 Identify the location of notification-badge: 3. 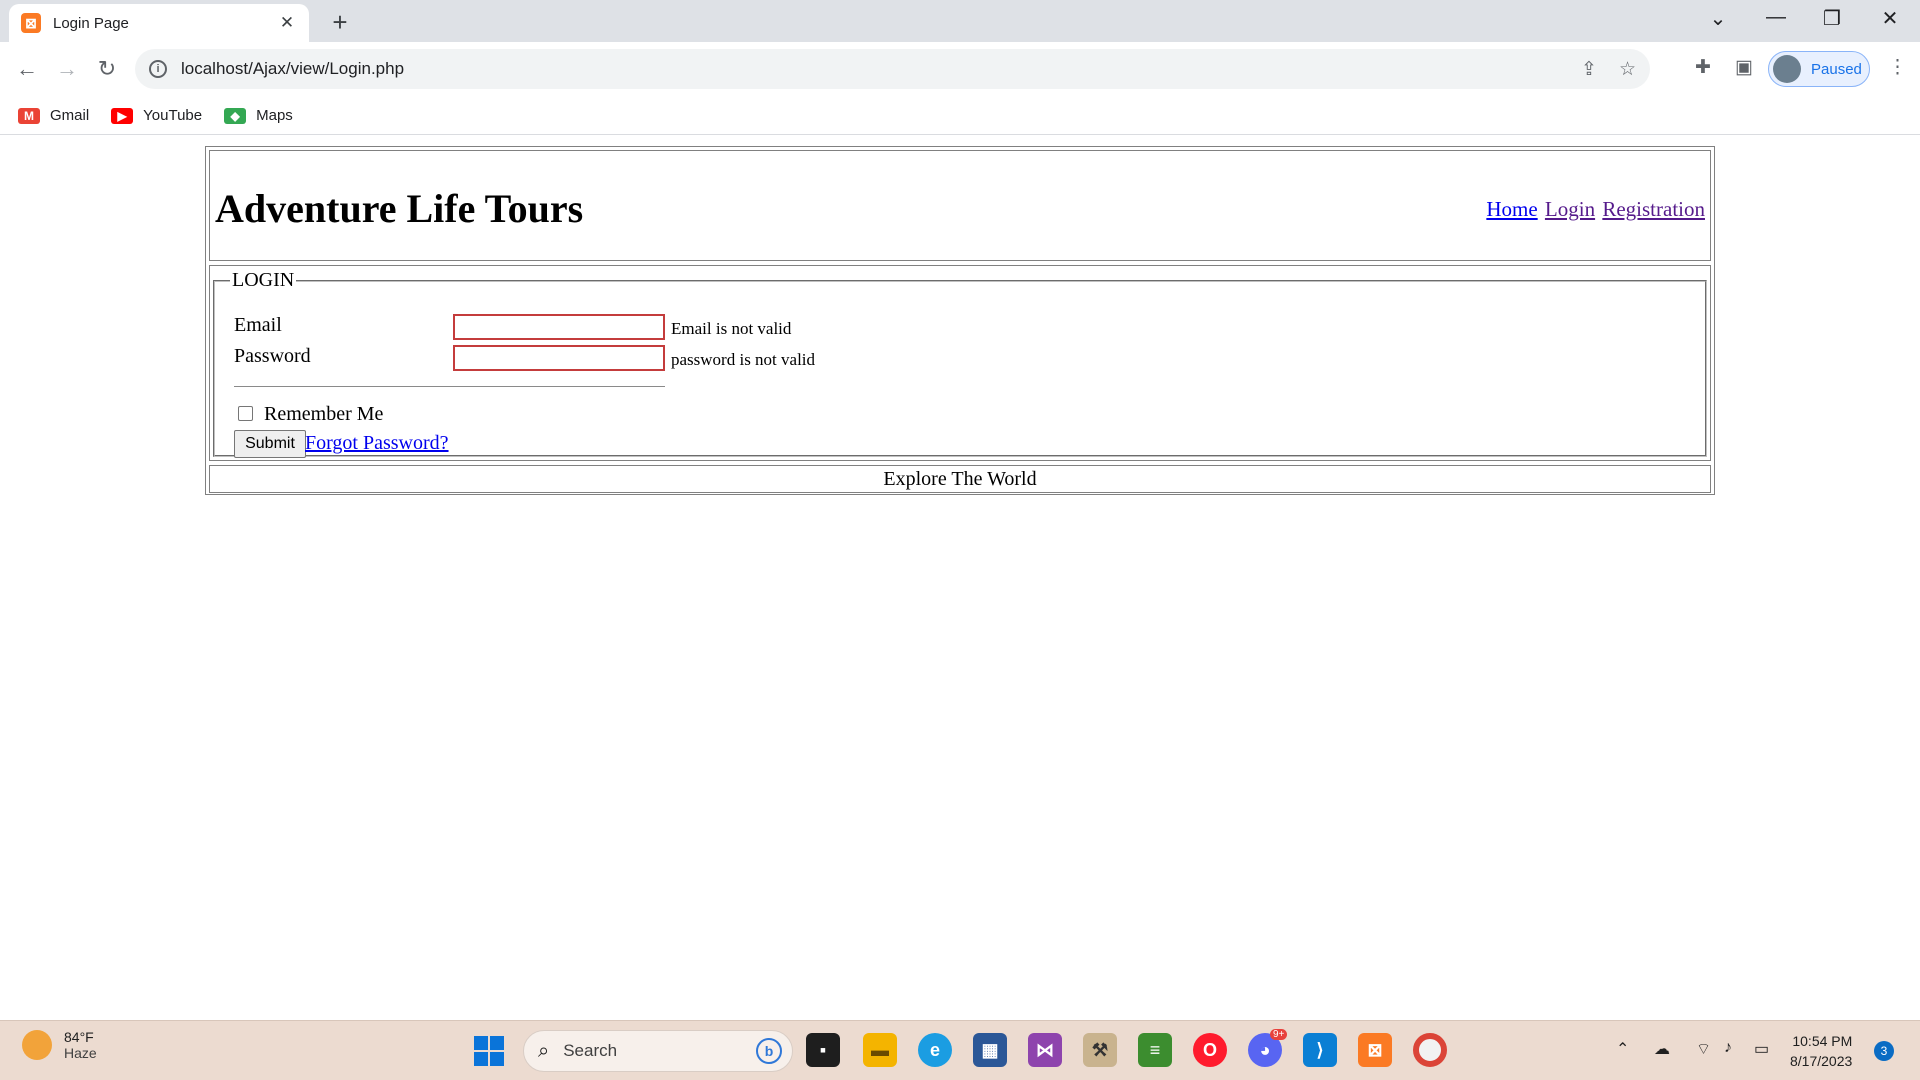
(1884, 1051).